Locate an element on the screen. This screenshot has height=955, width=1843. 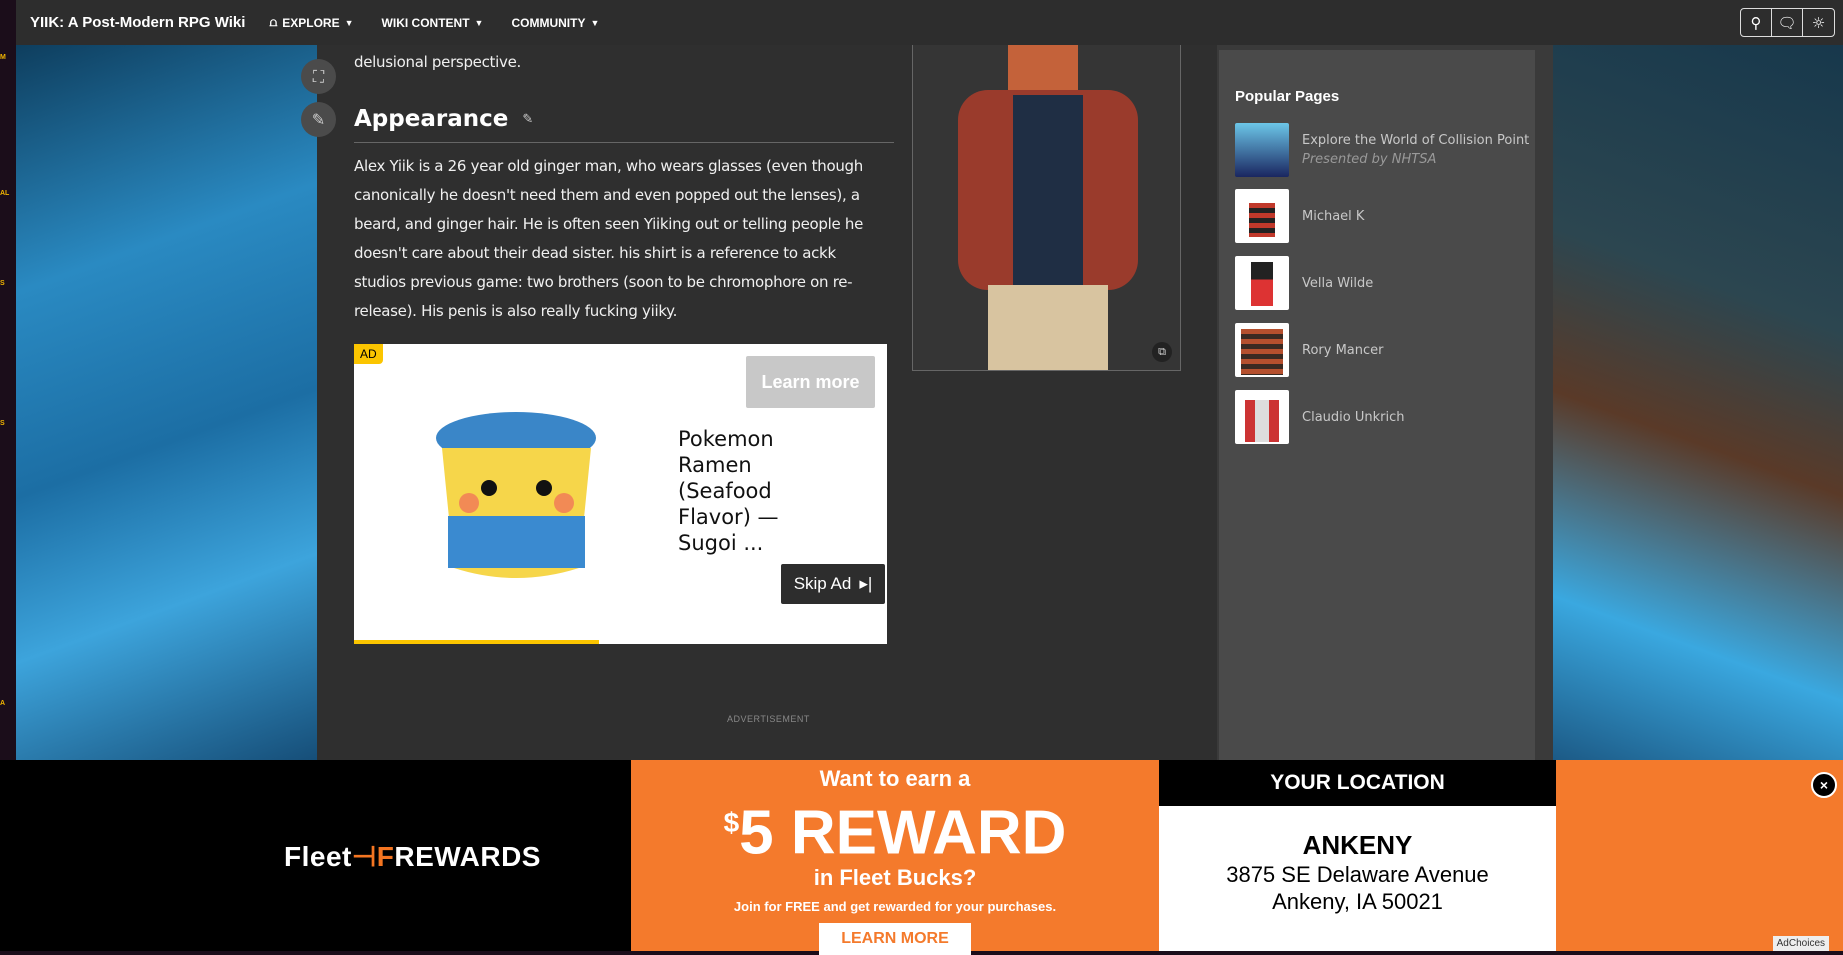
explore-icon: ⩍ is located at coordinates (273, 22).